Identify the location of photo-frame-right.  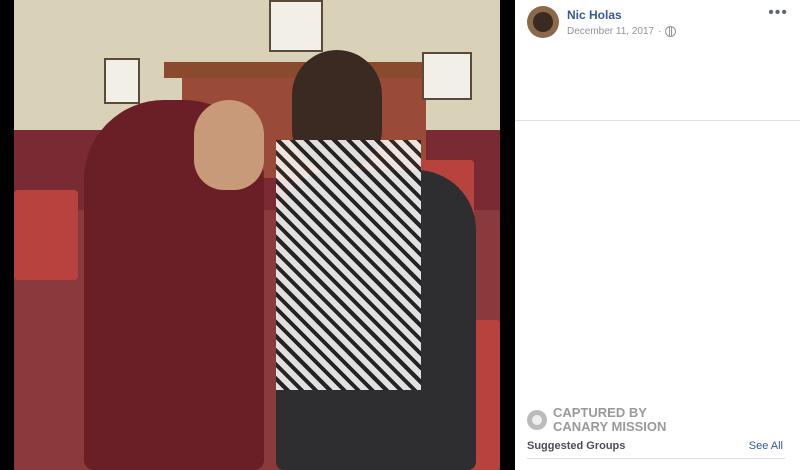
(447, 76).